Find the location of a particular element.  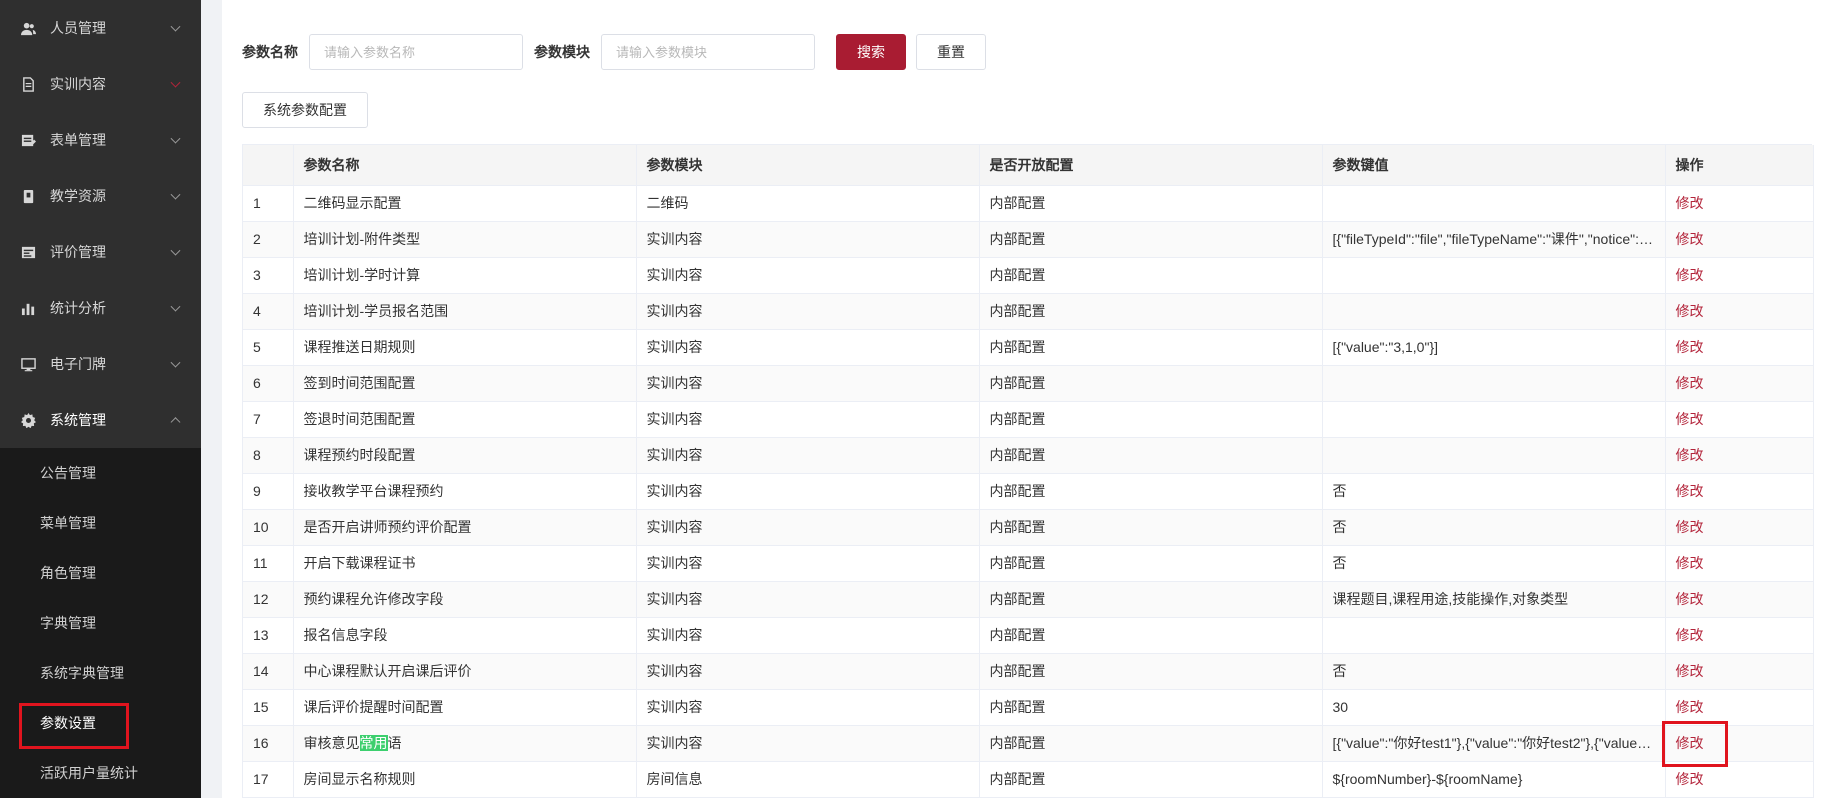

cell-name: 报名信息字段 is located at coordinates (465, 635).